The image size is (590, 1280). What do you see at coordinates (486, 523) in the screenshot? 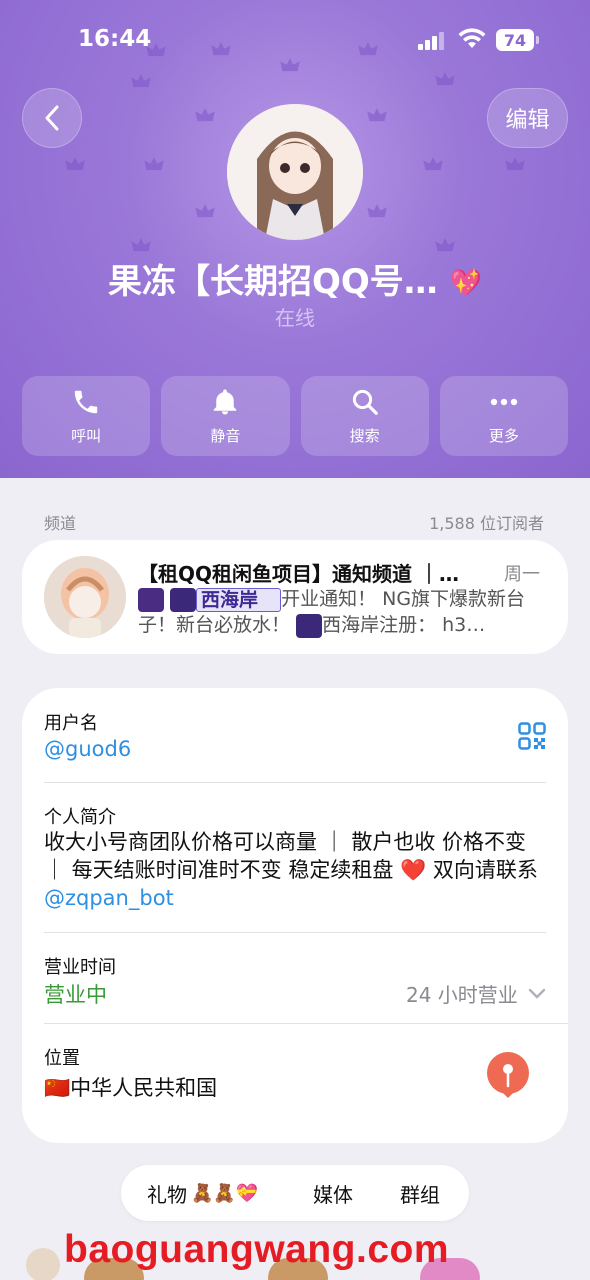
I see `subscriber-count: 1,588 位订阅者` at bounding box center [486, 523].